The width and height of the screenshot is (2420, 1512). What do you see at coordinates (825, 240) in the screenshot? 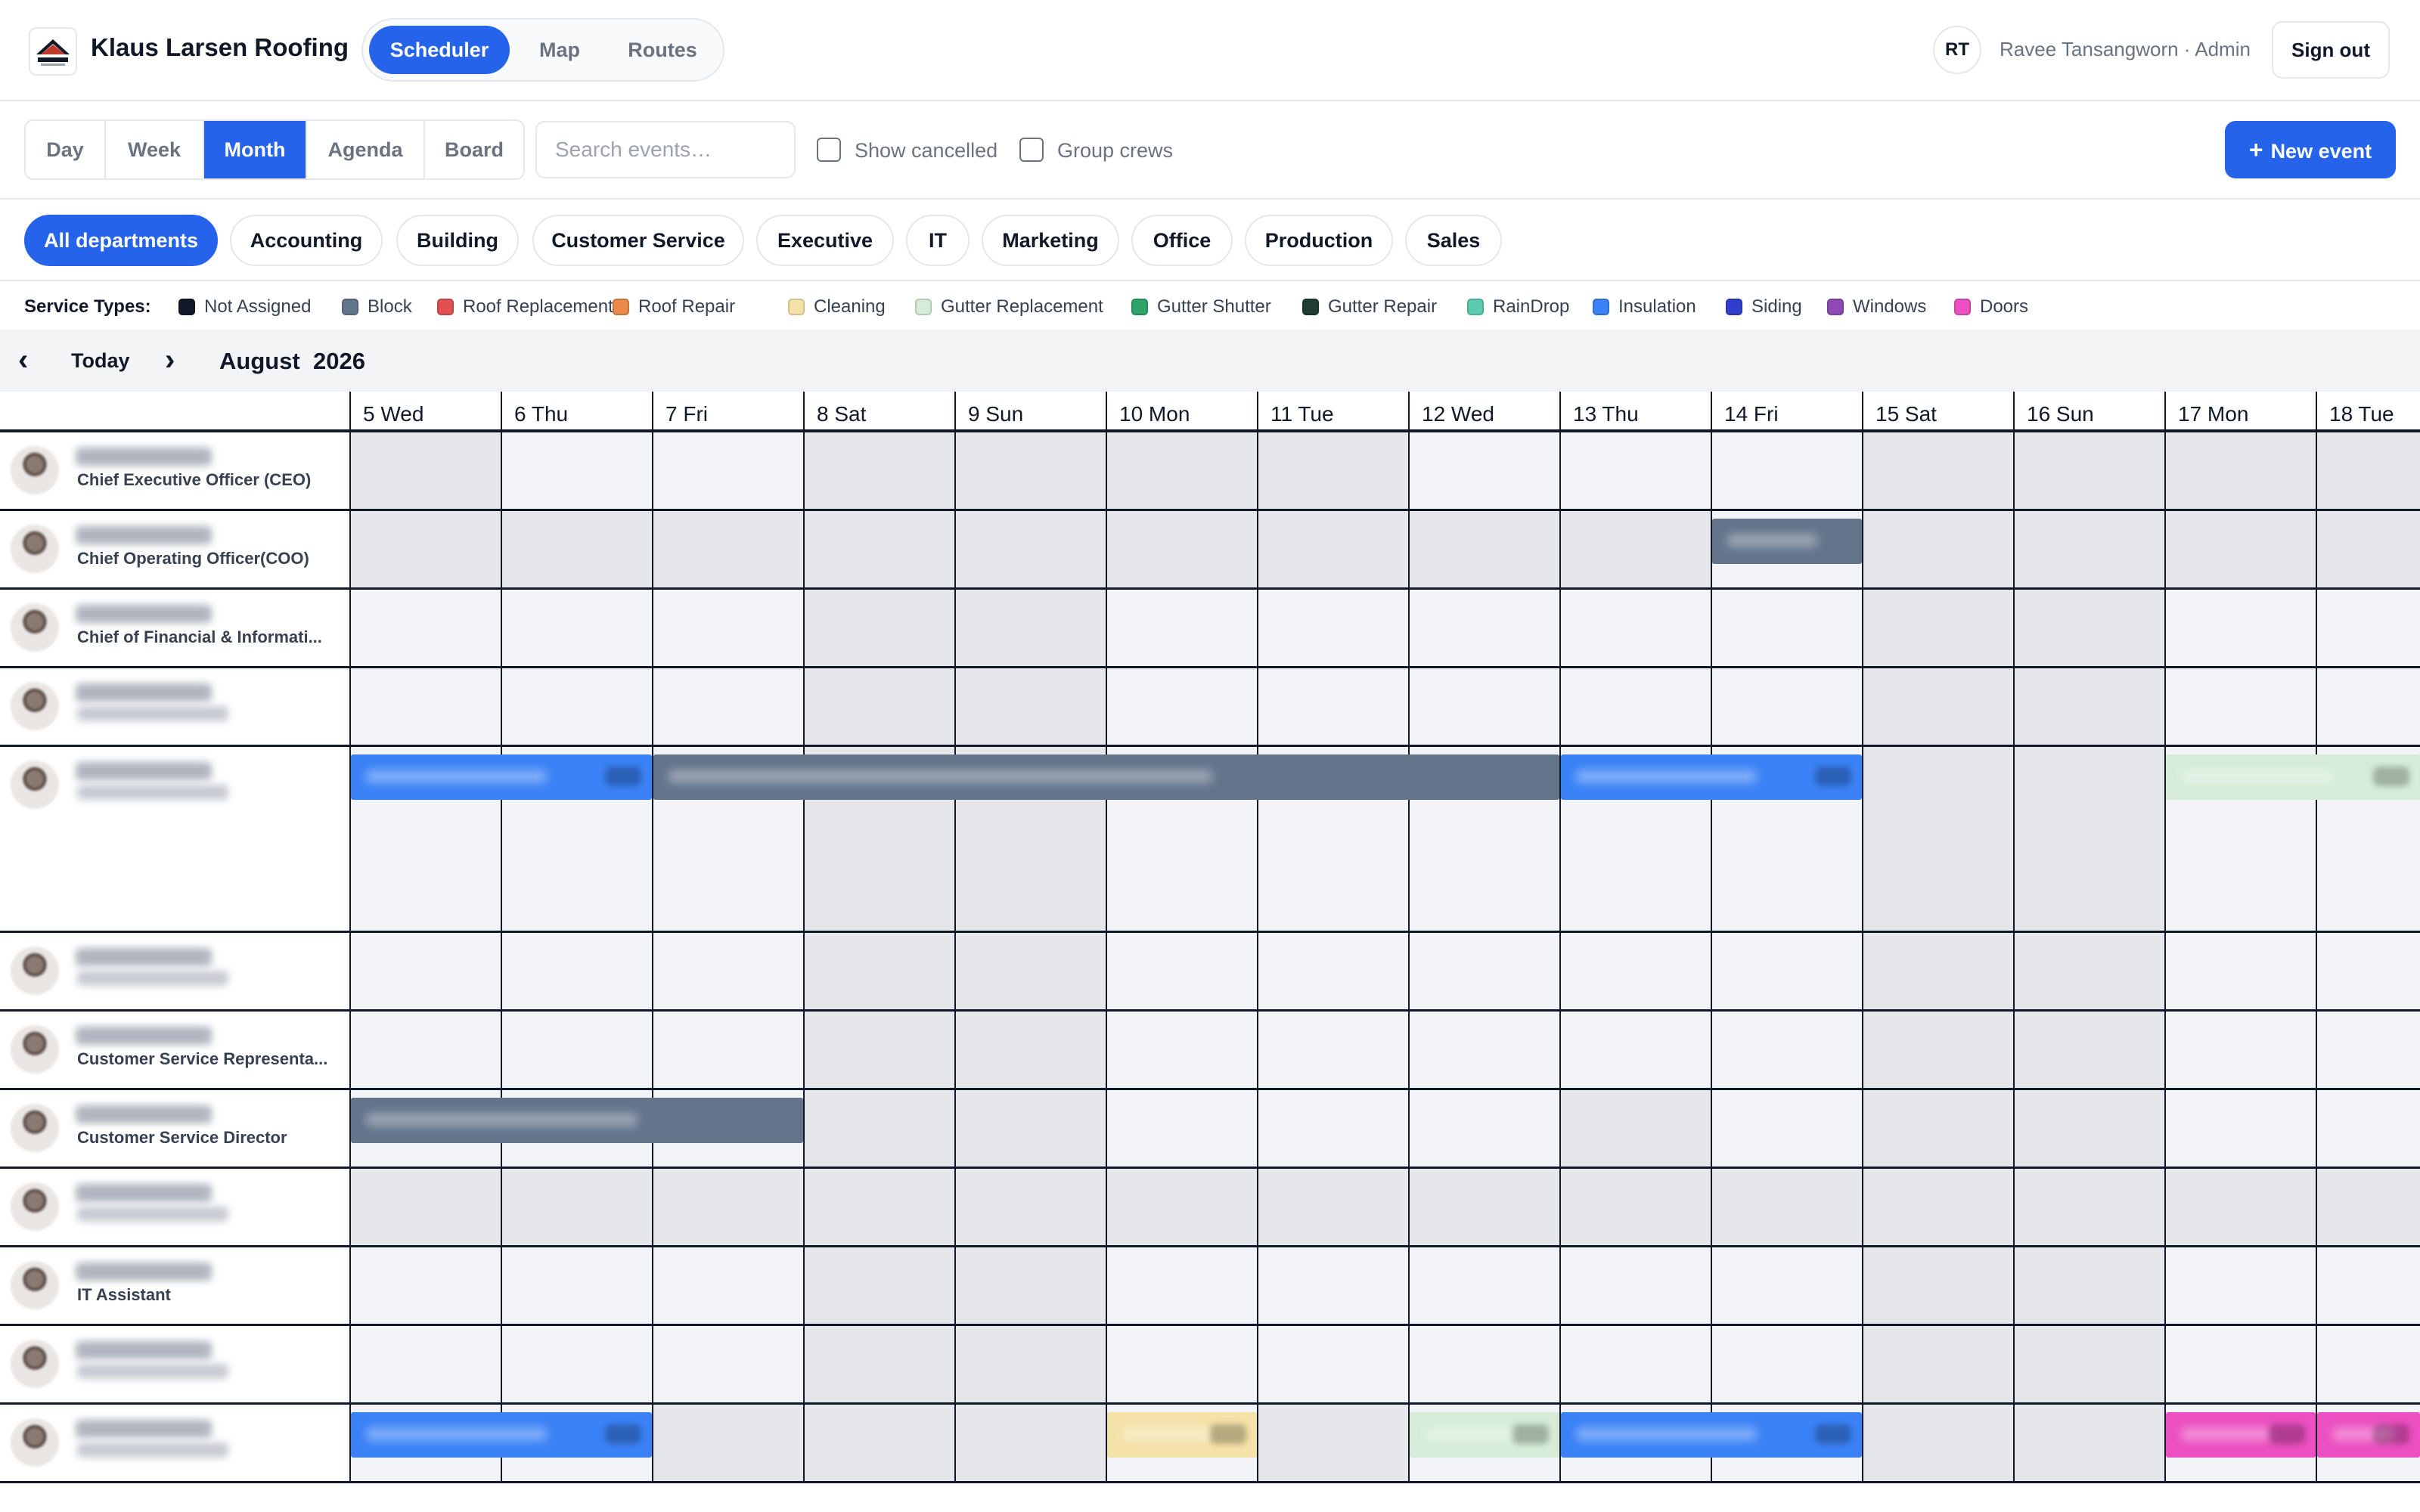
I see `dept-executive: Executive` at bounding box center [825, 240].